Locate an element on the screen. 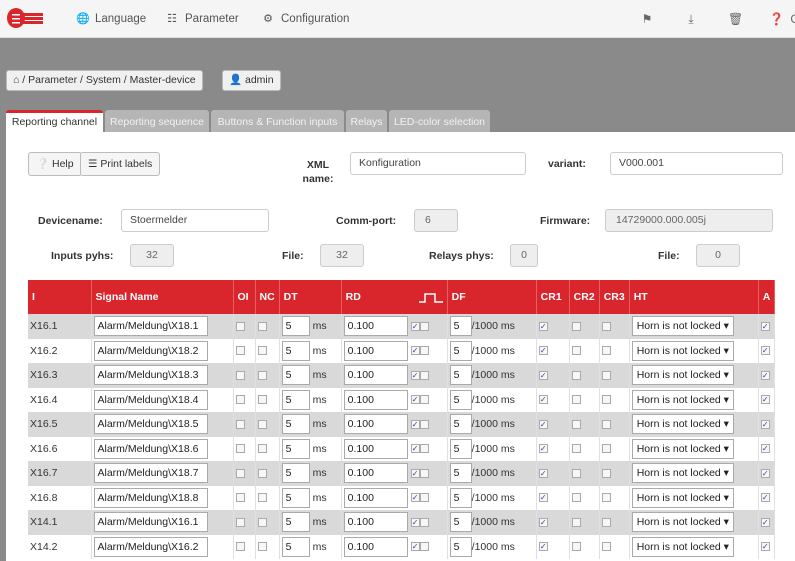 The image size is (795, 561). signal-name-input: Alarm/Meldung\X18.3 is located at coordinates (150, 375).